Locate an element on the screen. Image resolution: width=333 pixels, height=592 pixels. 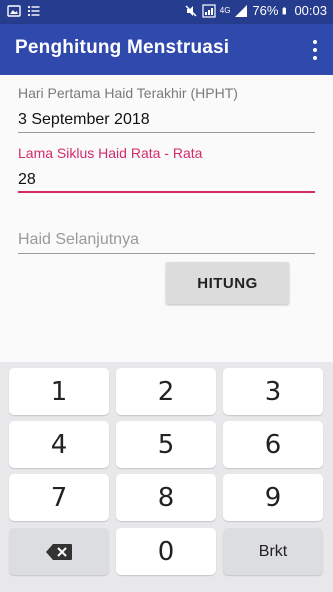
gallery-icon is located at coordinates (14, 11).